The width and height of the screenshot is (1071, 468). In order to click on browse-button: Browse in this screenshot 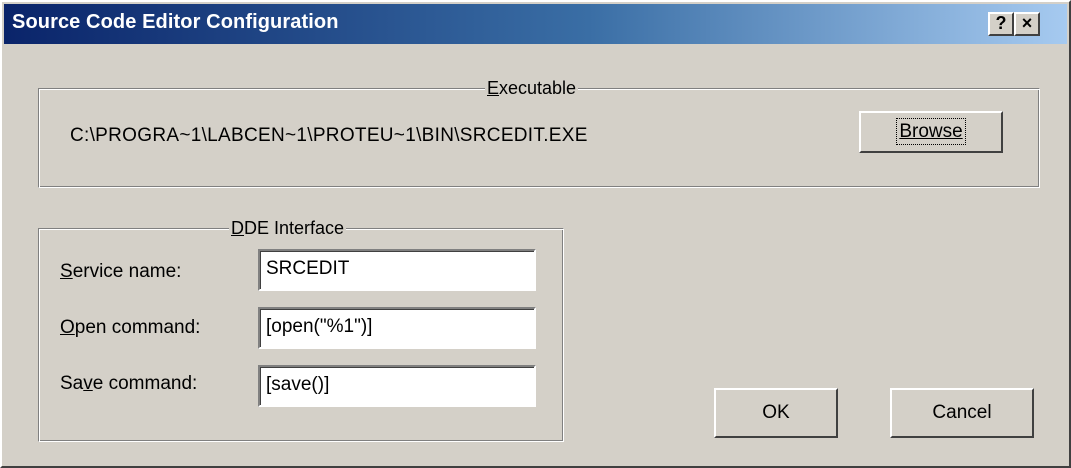, I will do `click(931, 132)`.